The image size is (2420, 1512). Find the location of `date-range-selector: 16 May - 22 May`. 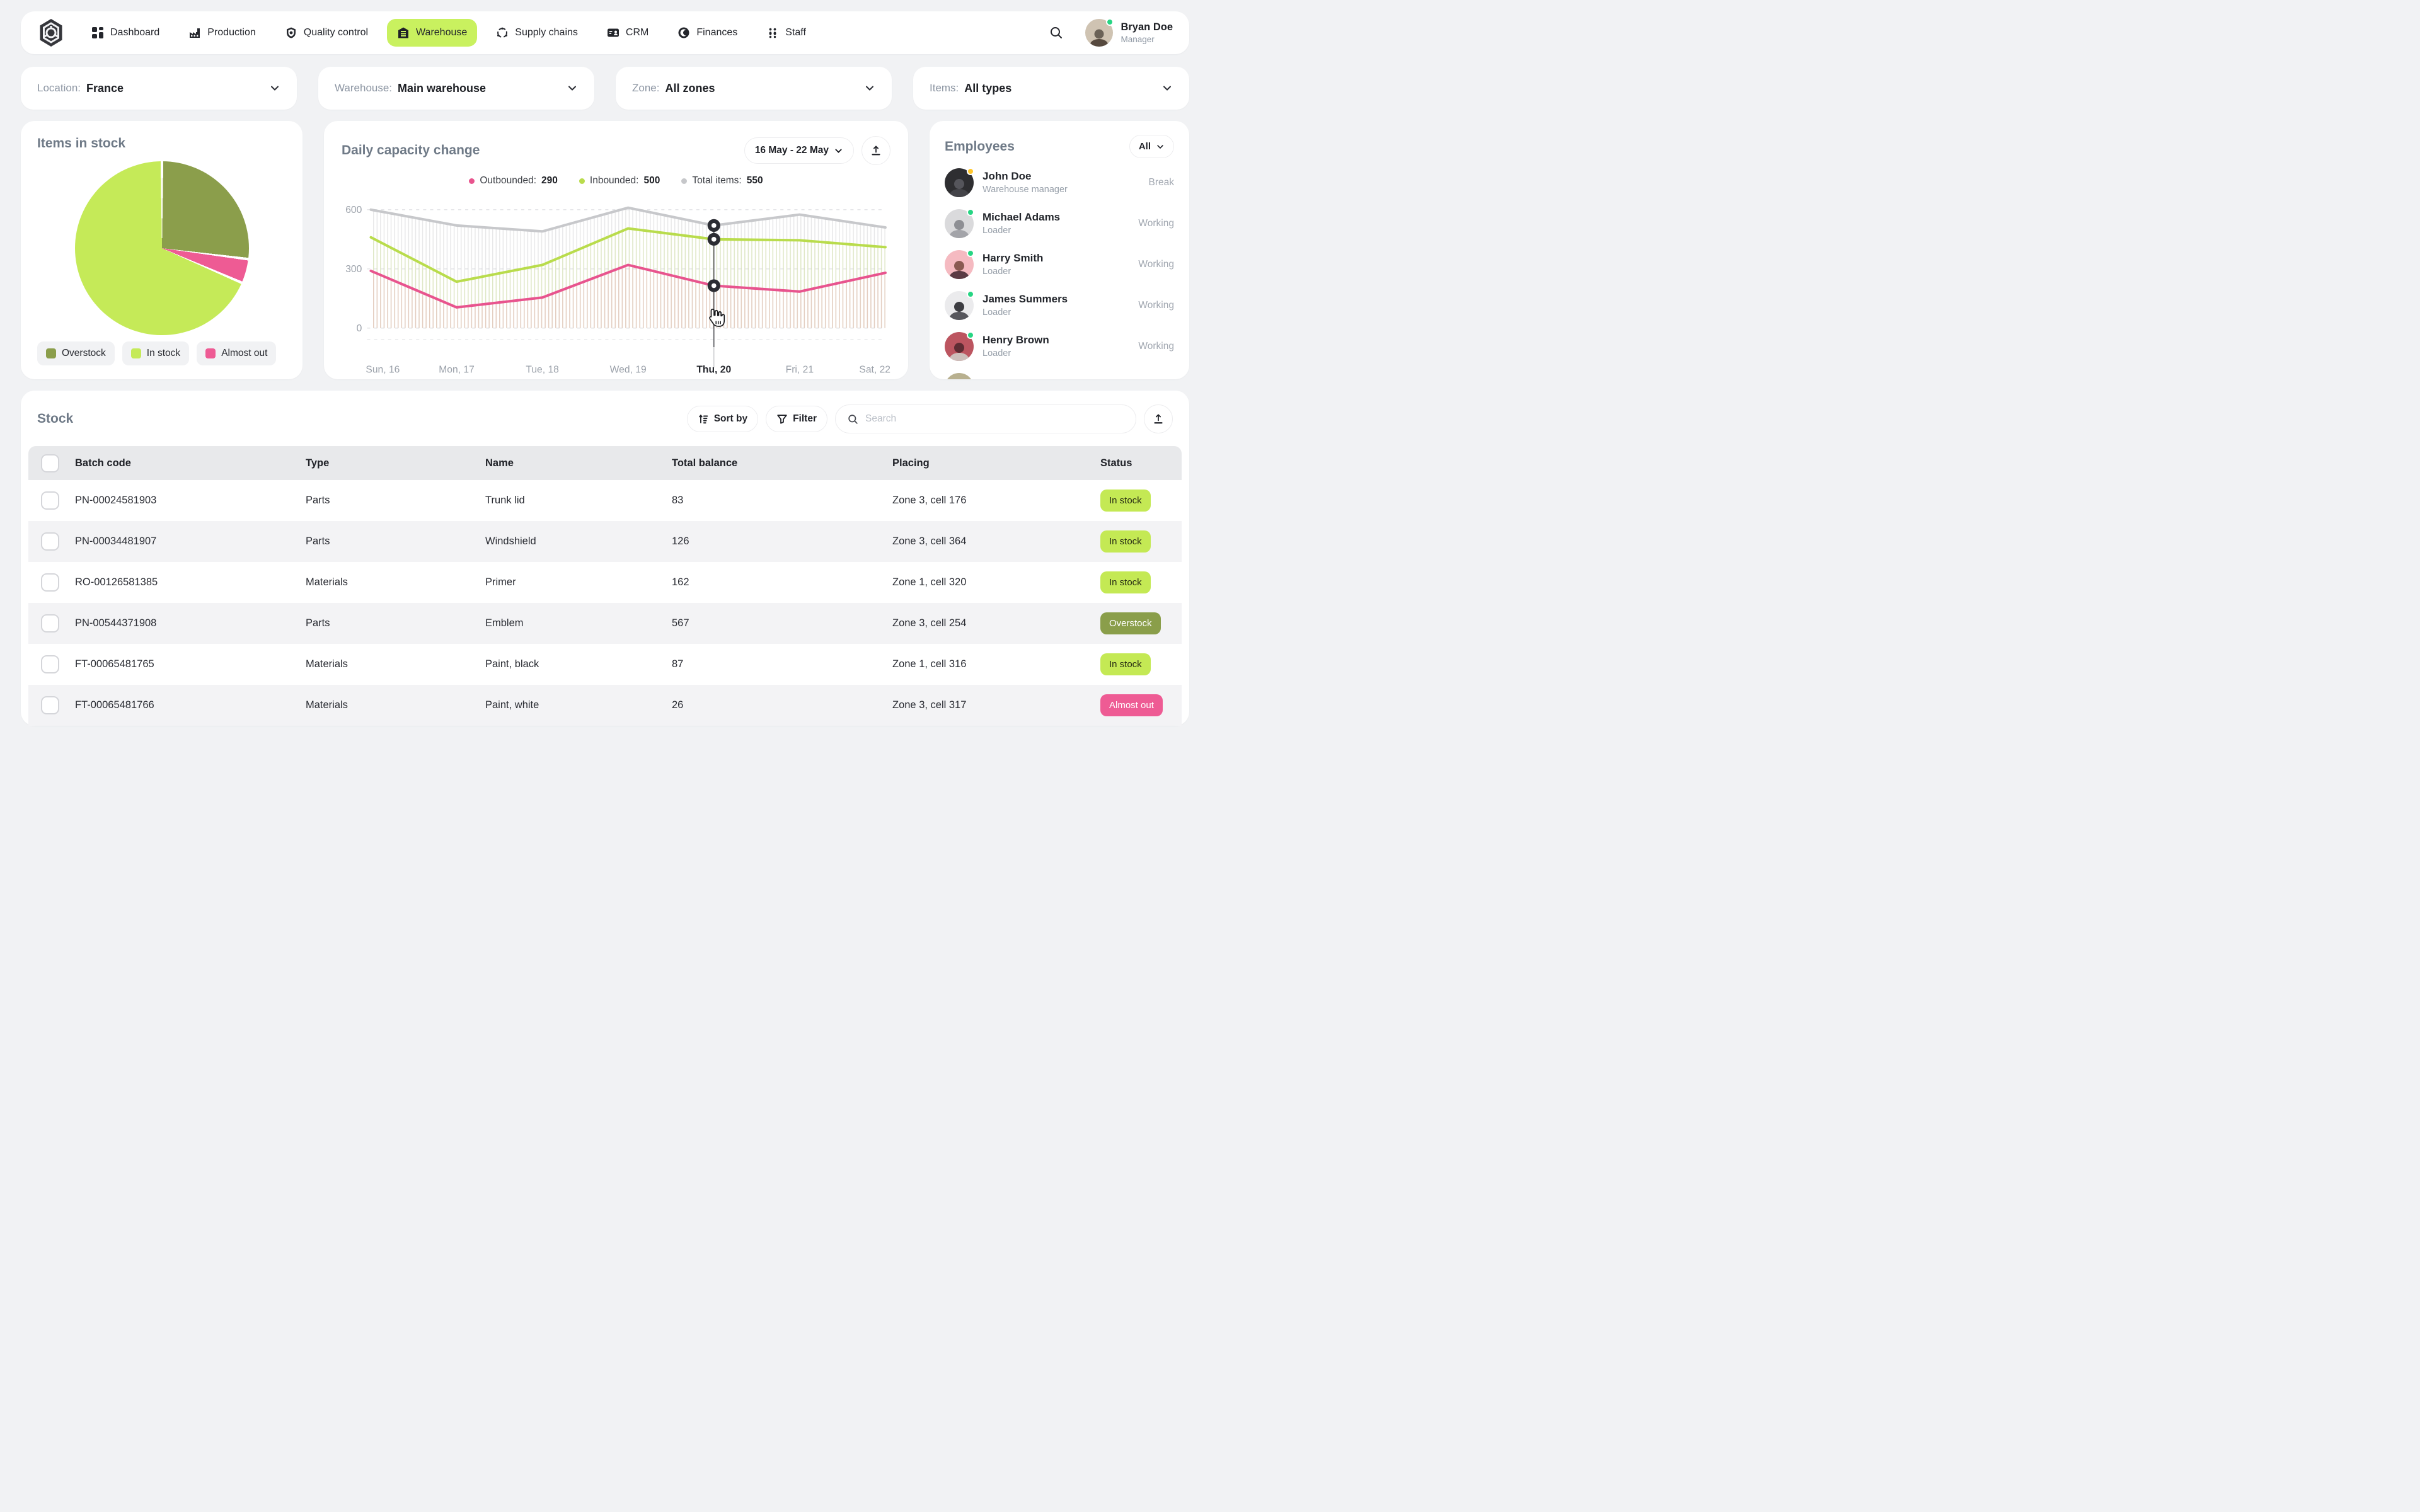

date-range-selector: 16 May - 22 May is located at coordinates (799, 150).